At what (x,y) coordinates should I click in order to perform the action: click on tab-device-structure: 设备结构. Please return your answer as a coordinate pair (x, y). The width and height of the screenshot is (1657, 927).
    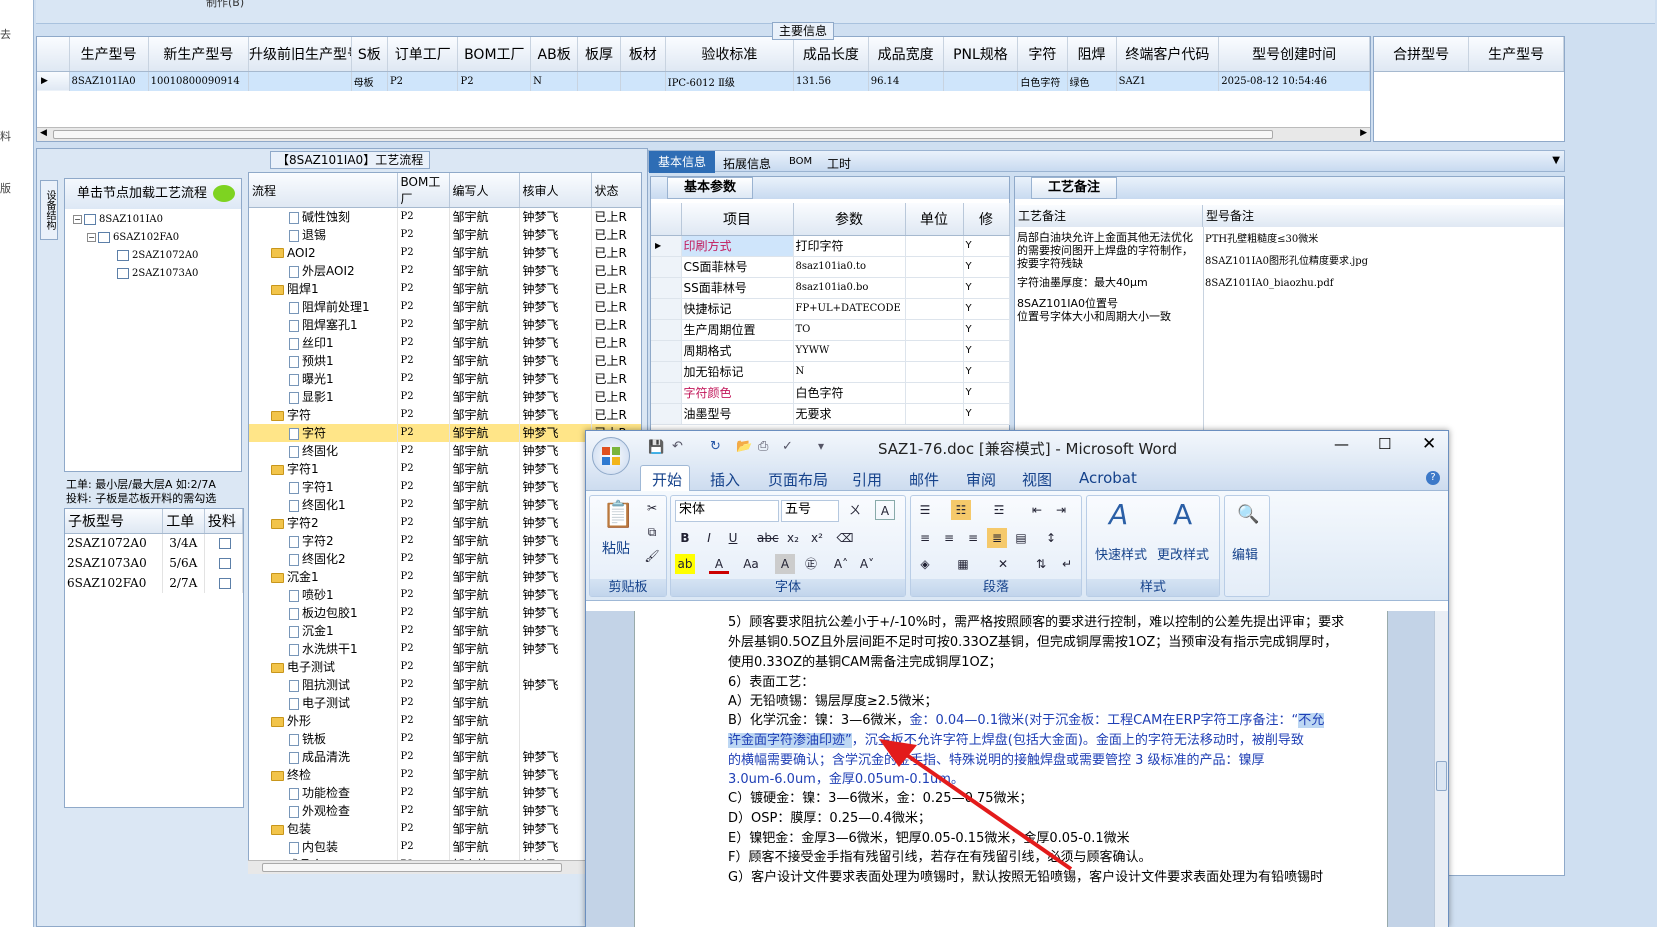
    Looking at the image, I should click on (49, 210).